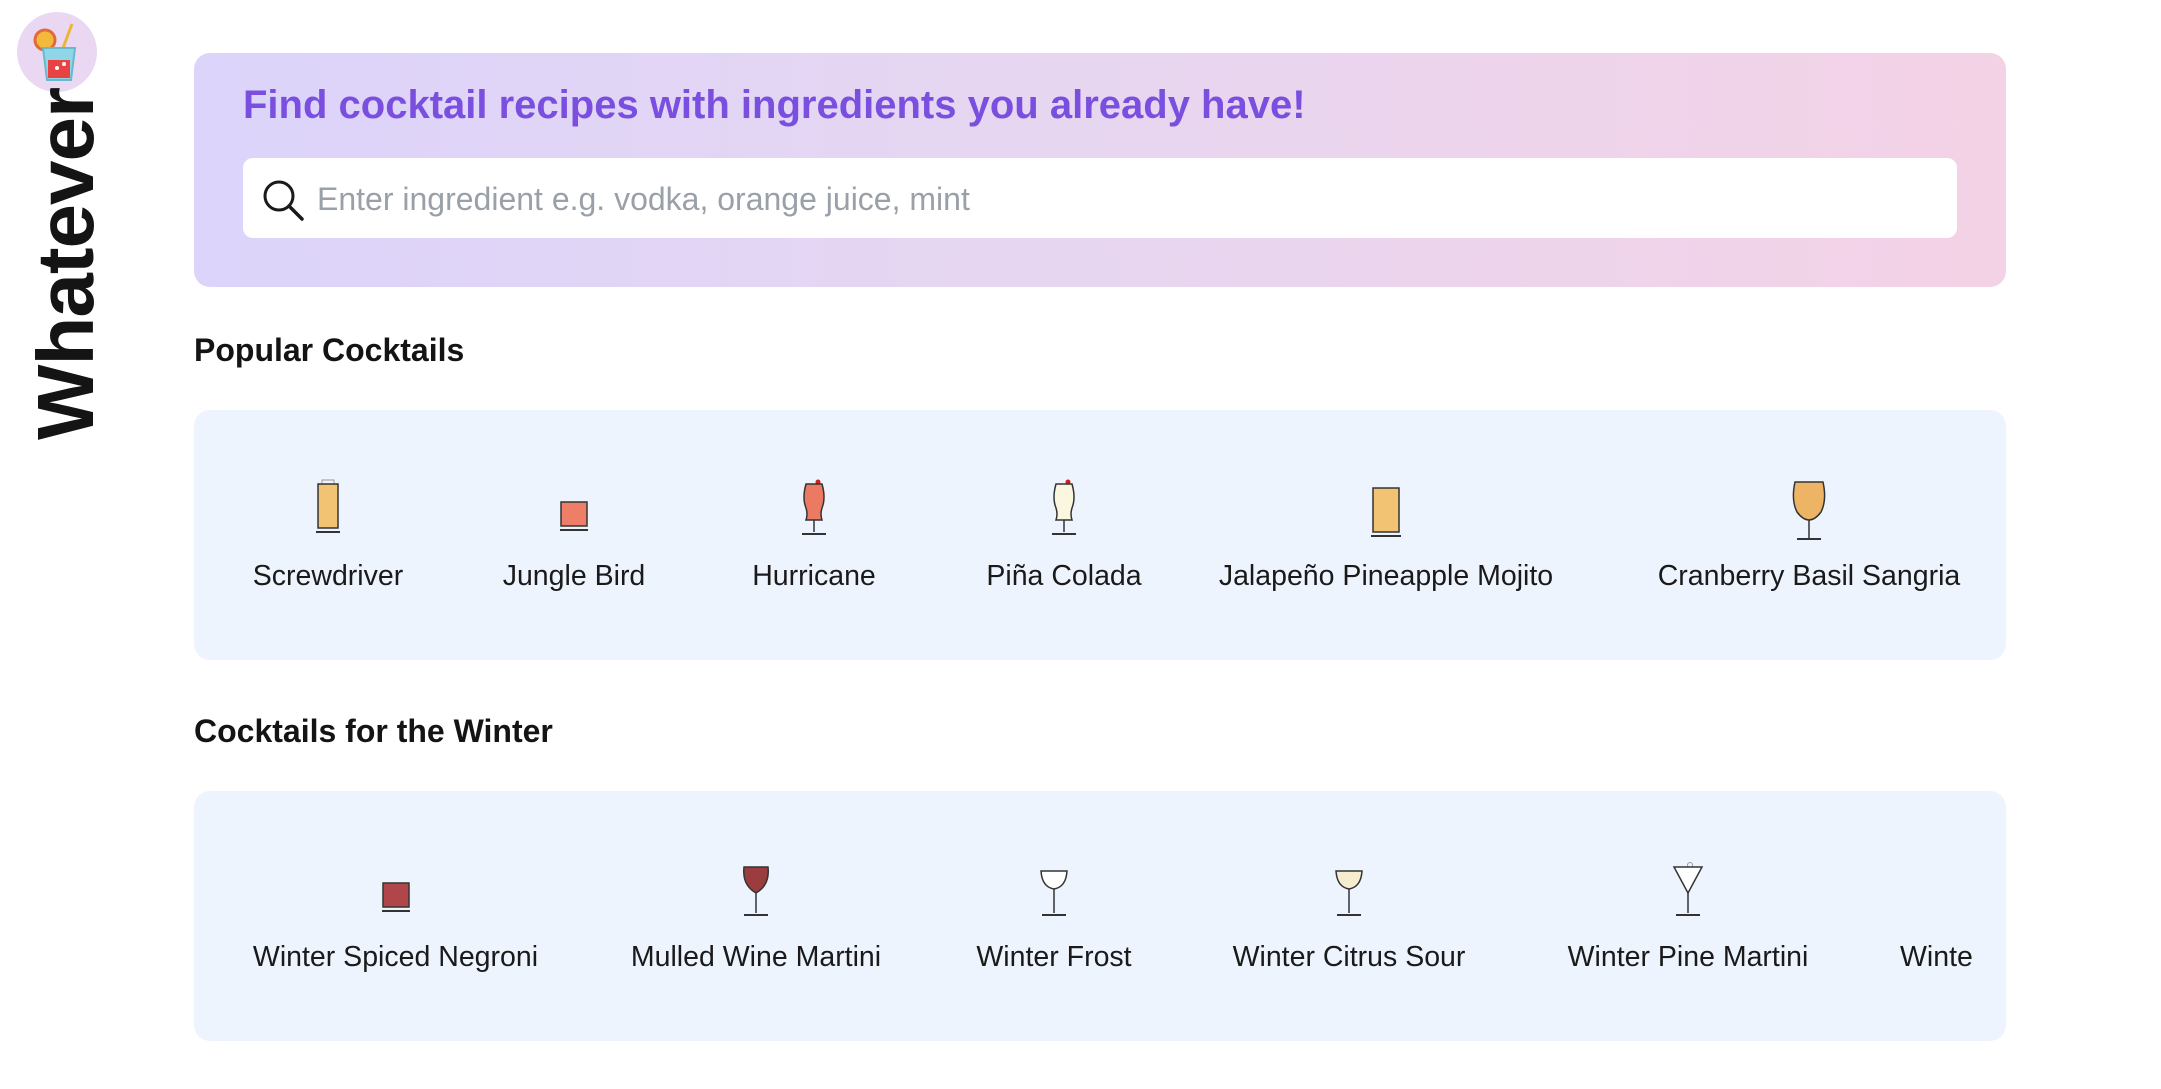 This screenshot has width=2161, height=1089. Describe the element at coordinates (1809, 510) in the screenshot. I see `balloon-glass-icon` at that location.